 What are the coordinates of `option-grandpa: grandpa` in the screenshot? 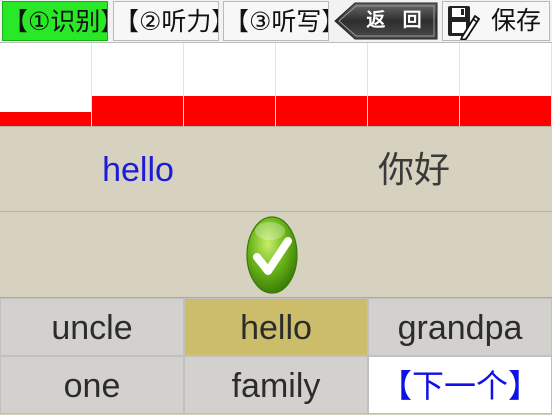 It's located at (460, 327).